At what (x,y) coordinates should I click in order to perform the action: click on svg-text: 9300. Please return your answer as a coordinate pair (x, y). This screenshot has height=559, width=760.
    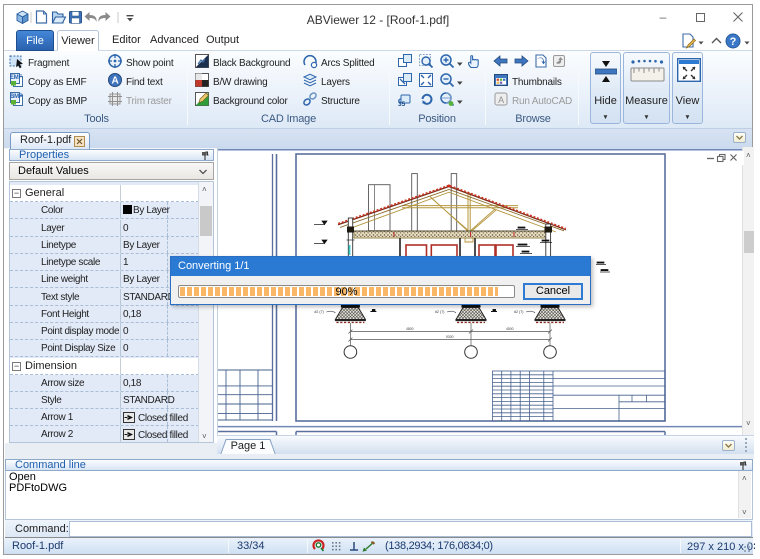
    Looking at the image, I should click on (450, 337).